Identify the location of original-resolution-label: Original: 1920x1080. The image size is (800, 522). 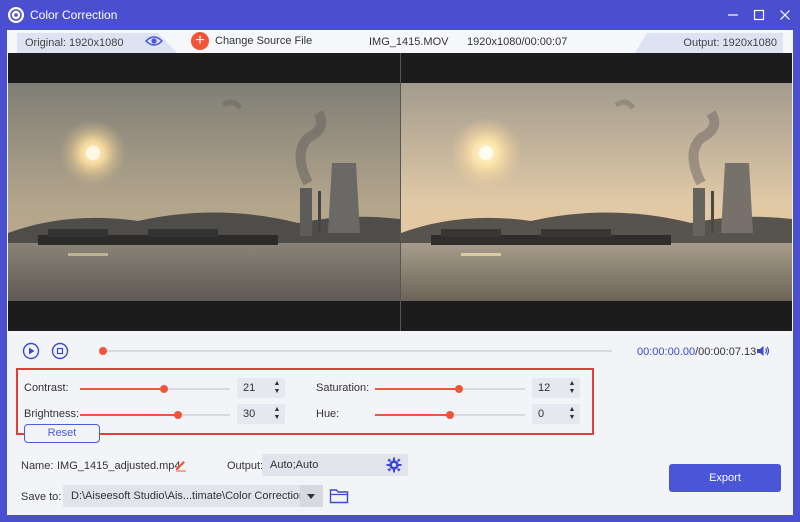
(74, 43).